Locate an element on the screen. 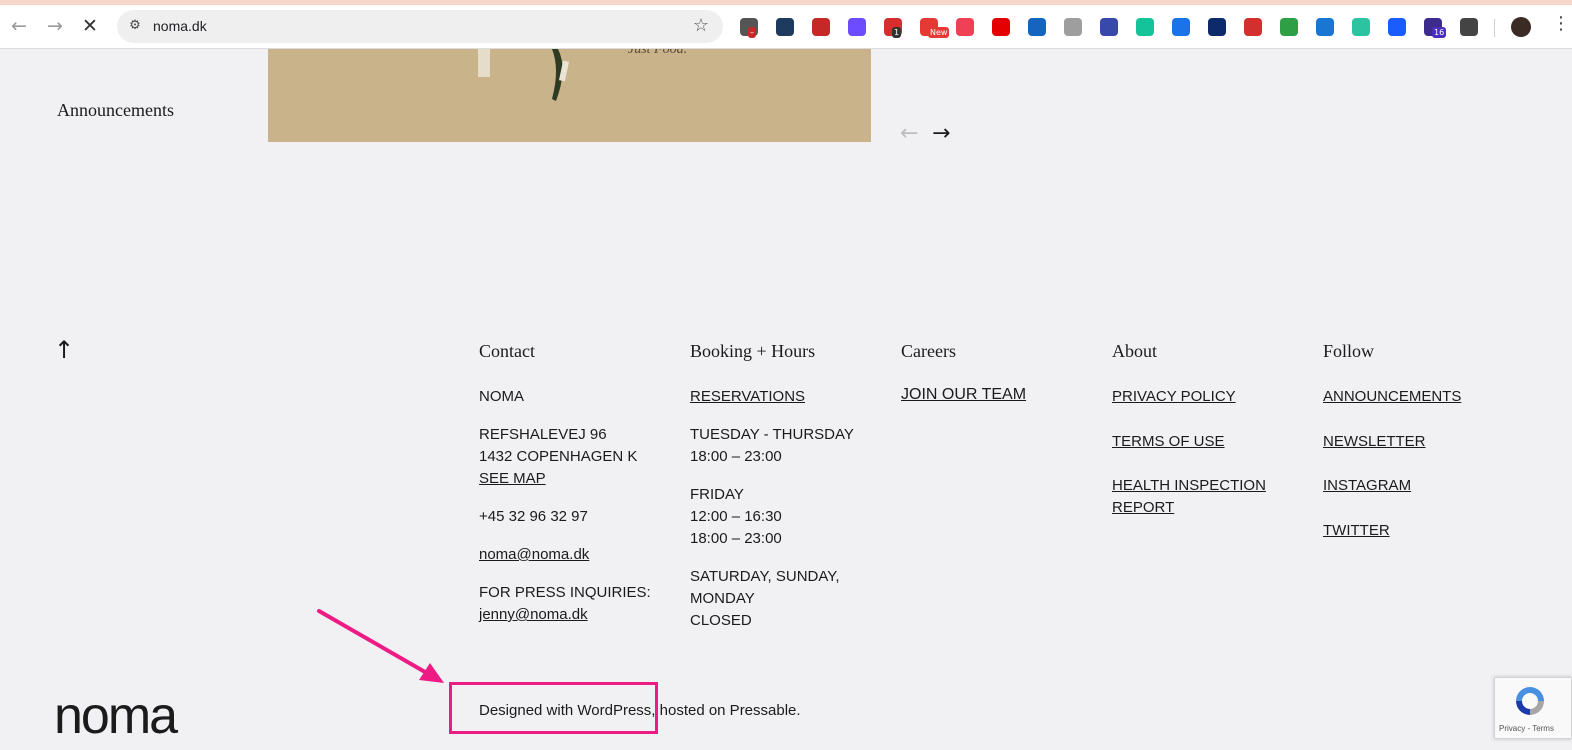  health-inspection-link: HEALTH INSPECTION REPORT is located at coordinates (1199, 497).